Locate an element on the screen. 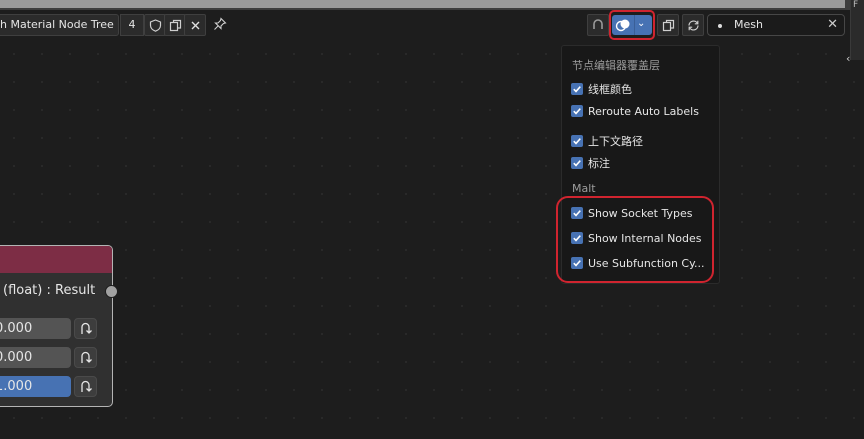 This screenshot has height=439, width=864. checkbox-label: 线框颜色 is located at coordinates (610, 89).